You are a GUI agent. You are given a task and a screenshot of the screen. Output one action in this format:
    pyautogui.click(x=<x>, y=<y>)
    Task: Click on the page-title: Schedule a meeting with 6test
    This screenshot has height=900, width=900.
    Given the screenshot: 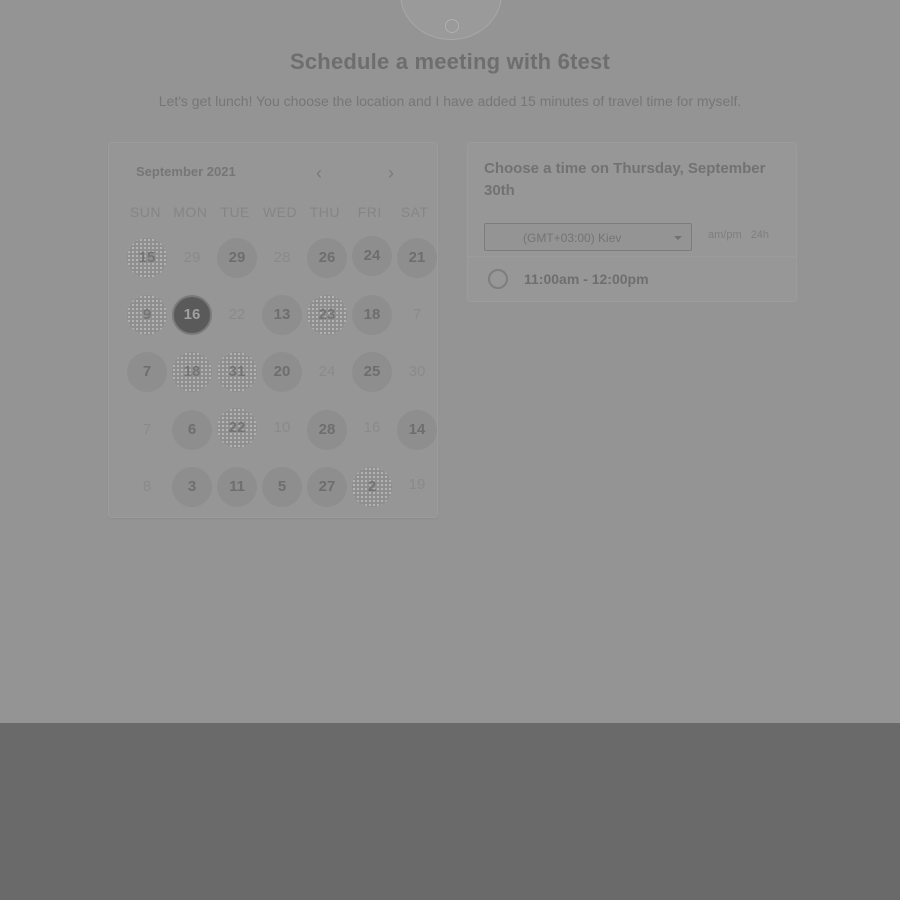 What is the action you would take?
    pyautogui.click(x=450, y=61)
    